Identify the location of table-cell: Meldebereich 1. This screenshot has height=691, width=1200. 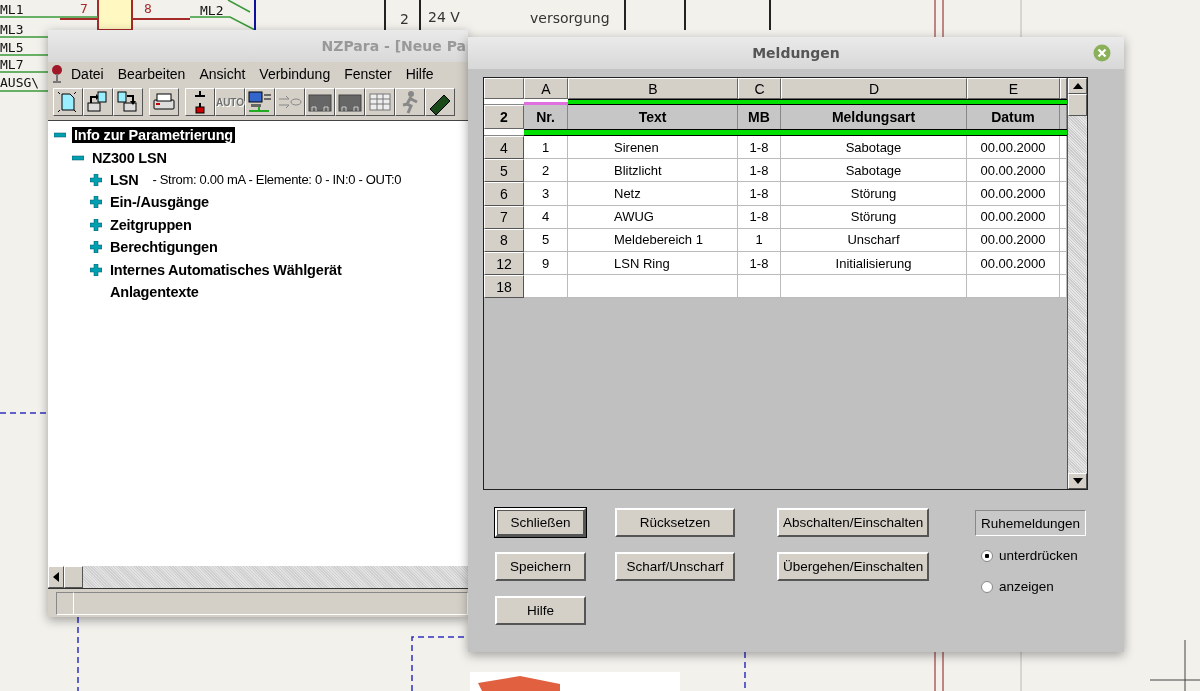
(653, 240).